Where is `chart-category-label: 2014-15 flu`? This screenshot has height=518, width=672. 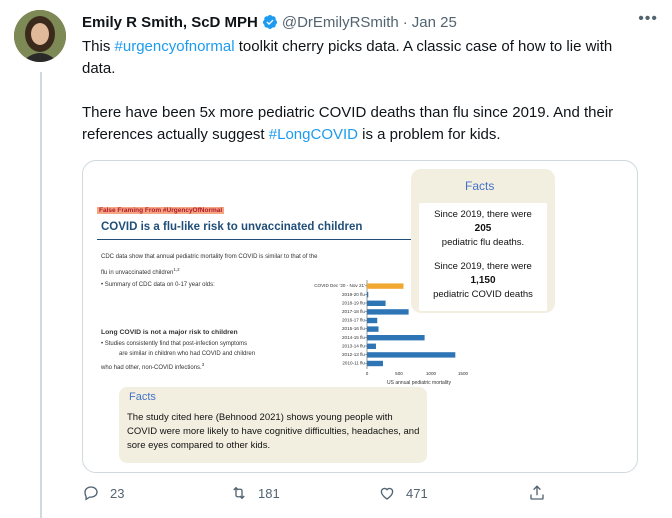 chart-category-label: 2014-15 flu is located at coordinates (353, 337).